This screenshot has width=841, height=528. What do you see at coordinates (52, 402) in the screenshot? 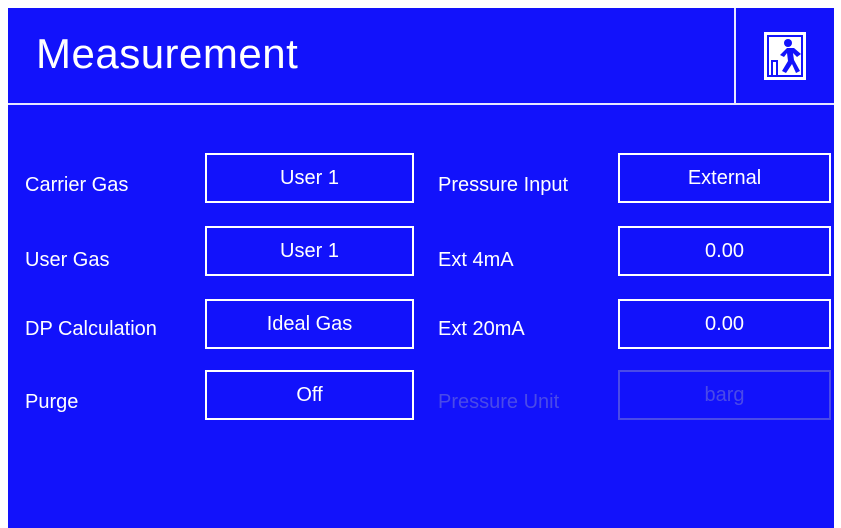
I see `purge-label: Purge` at bounding box center [52, 402].